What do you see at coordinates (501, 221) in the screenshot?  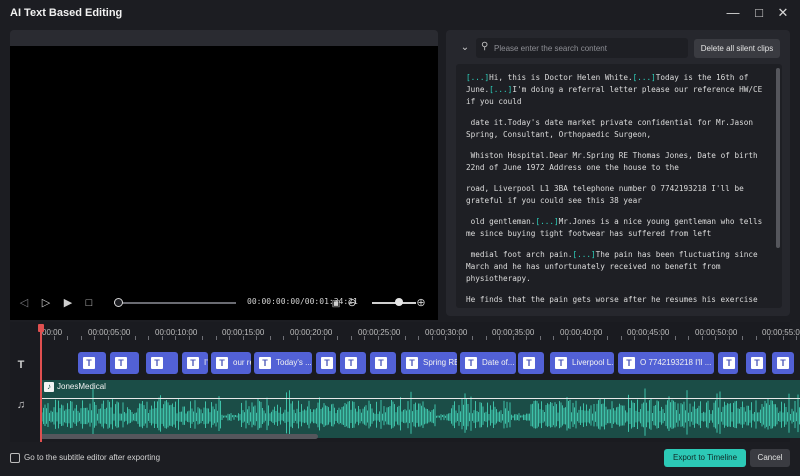 I see `transcript-text: old gentleman.` at bounding box center [501, 221].